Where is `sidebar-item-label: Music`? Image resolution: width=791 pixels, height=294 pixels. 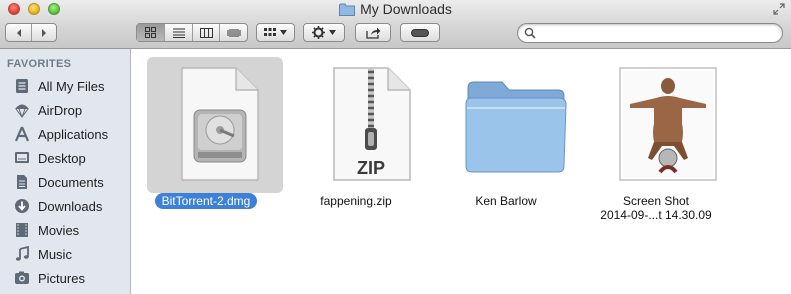 sidebar-item-label: Music is located at coordinates (55, 254).